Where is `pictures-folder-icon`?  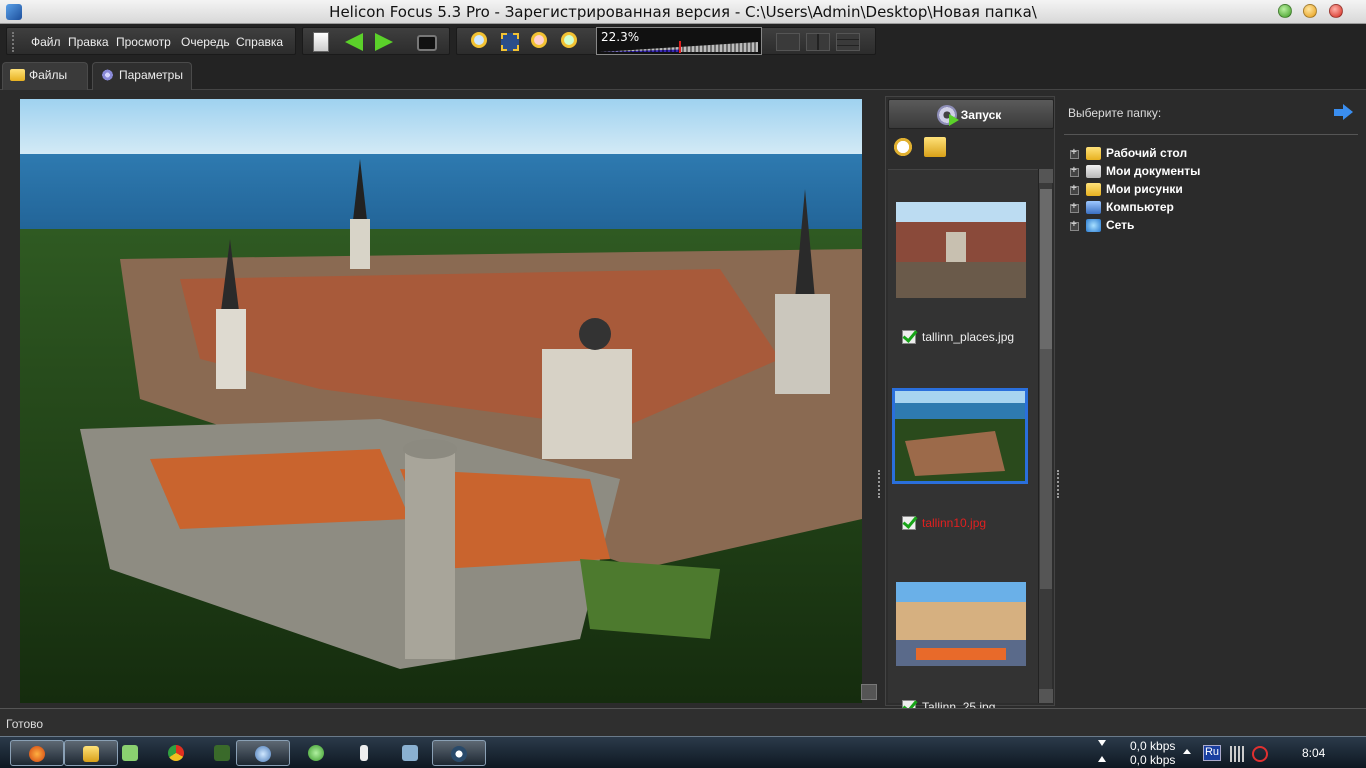
pictures-folder-icon is located at coordinates (1093, 189).